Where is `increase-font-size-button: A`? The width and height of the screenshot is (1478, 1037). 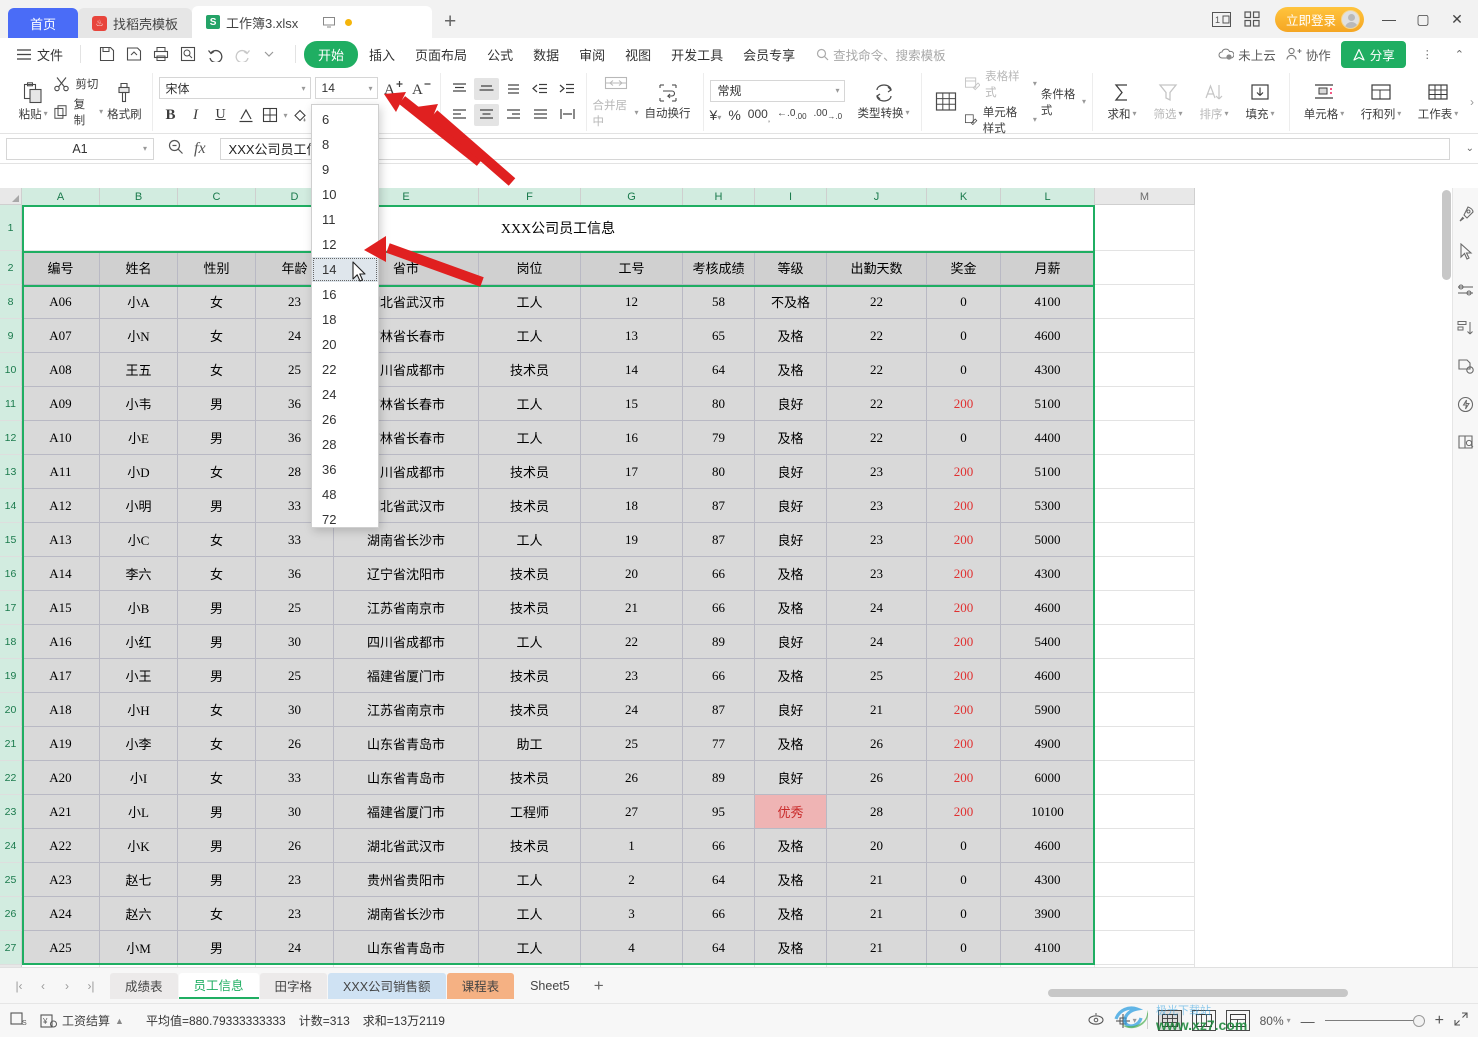 increase-font-size-button: A is located at coordinates (394, 88).